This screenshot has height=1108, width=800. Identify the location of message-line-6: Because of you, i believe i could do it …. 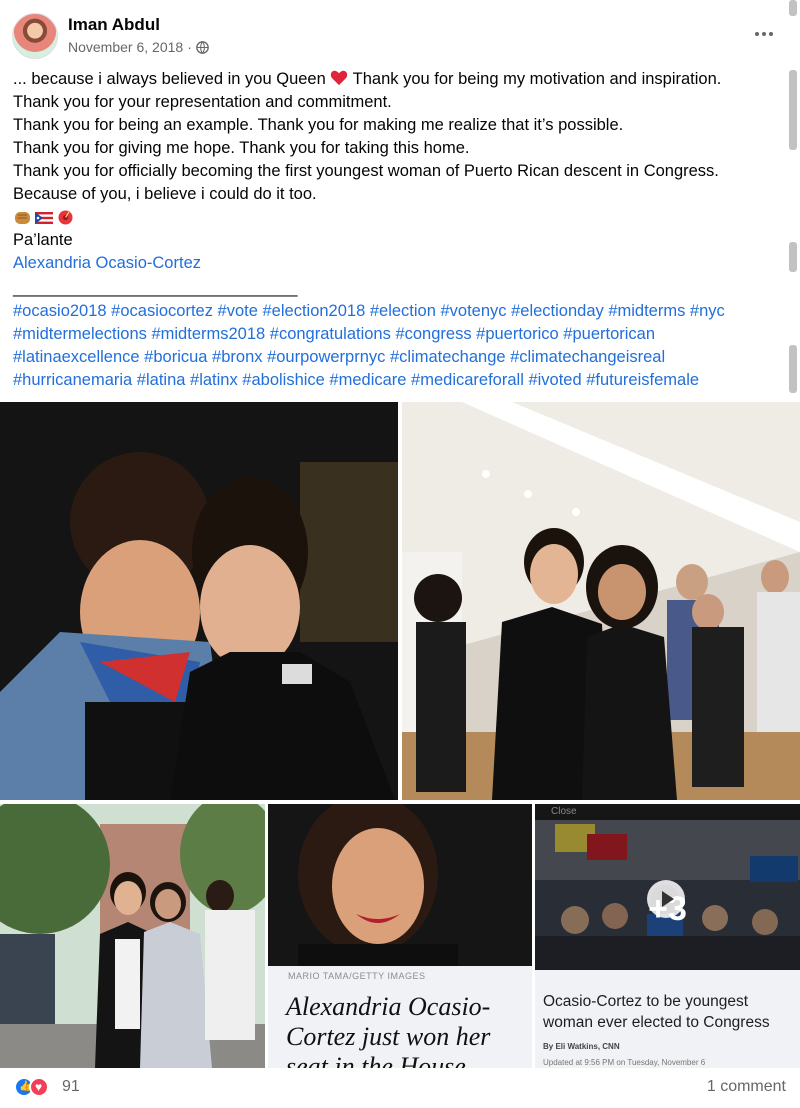
(165, 194).